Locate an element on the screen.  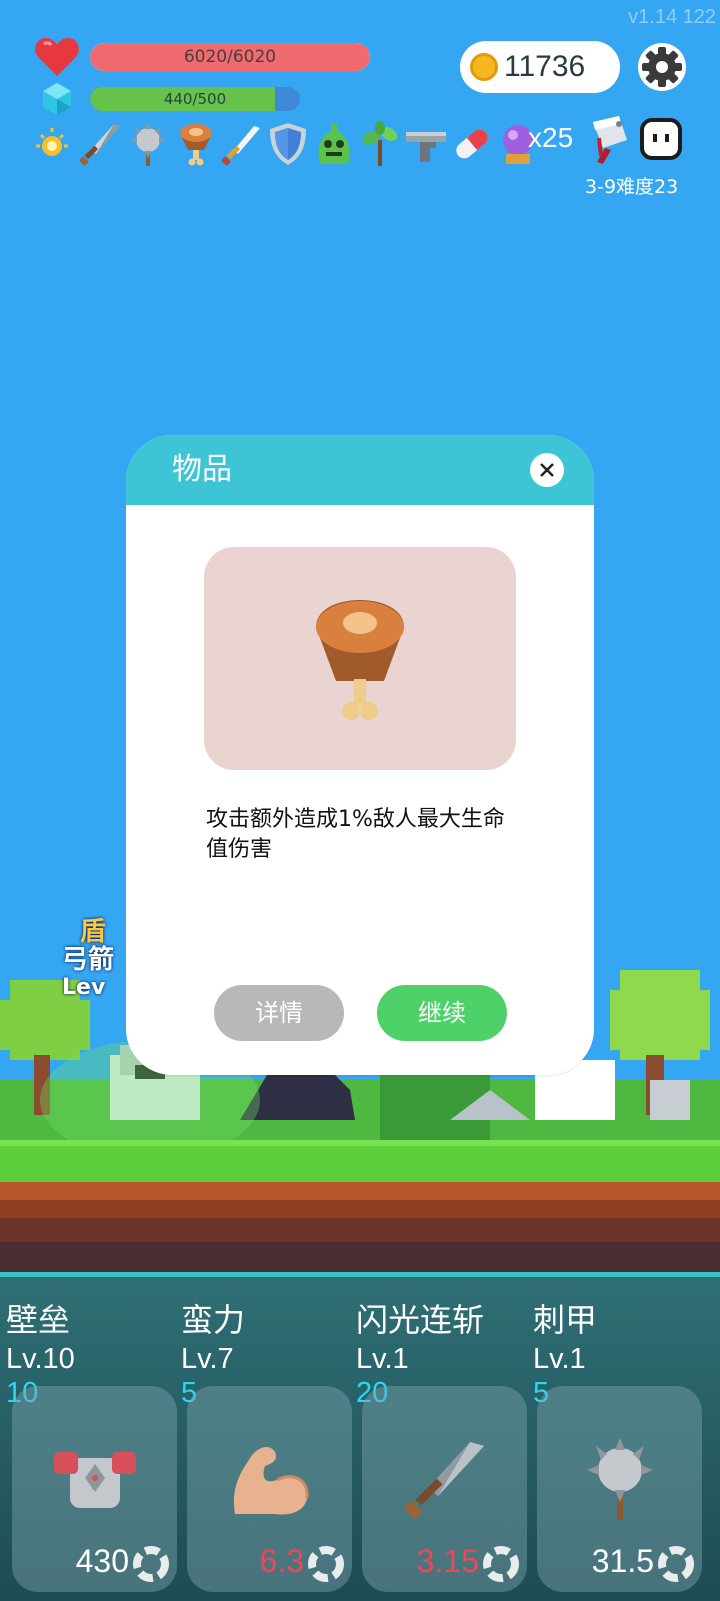
skill-card-brute-force: 6.3 is located at coordinates (269, 1489).